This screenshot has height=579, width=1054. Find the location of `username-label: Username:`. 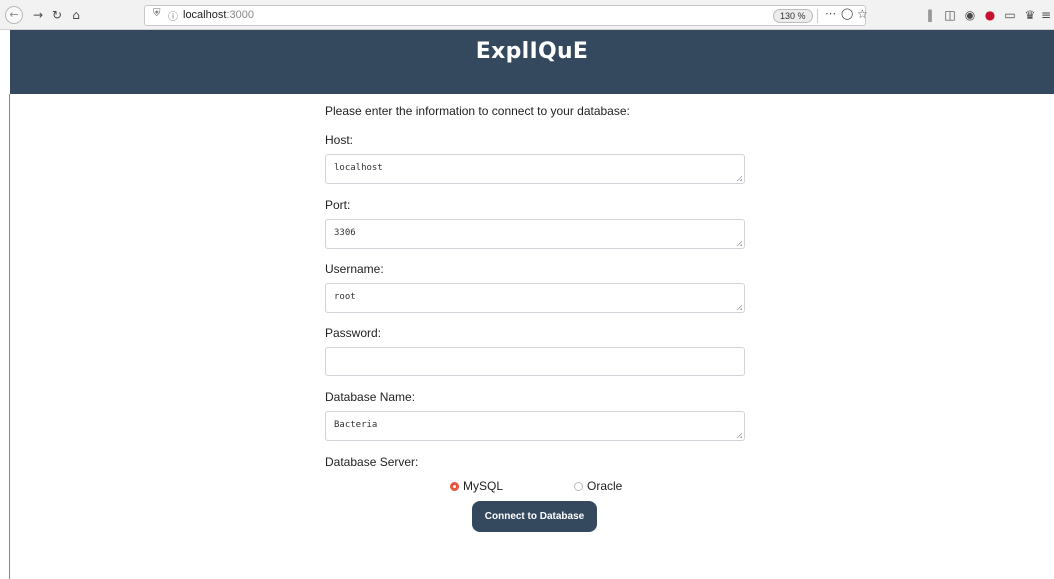

username-label: Username: is located at coordinates (354, 269).